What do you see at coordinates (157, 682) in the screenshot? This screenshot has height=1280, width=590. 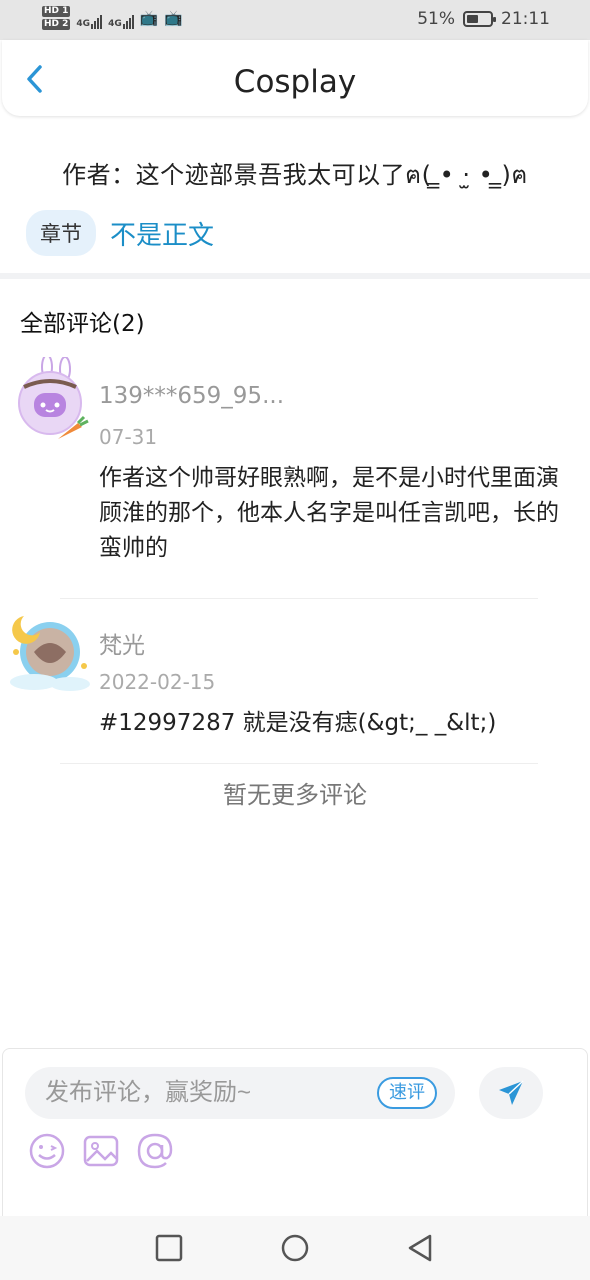 I see `comment-date: 2022-02-15` at bounding box center [157, 682].